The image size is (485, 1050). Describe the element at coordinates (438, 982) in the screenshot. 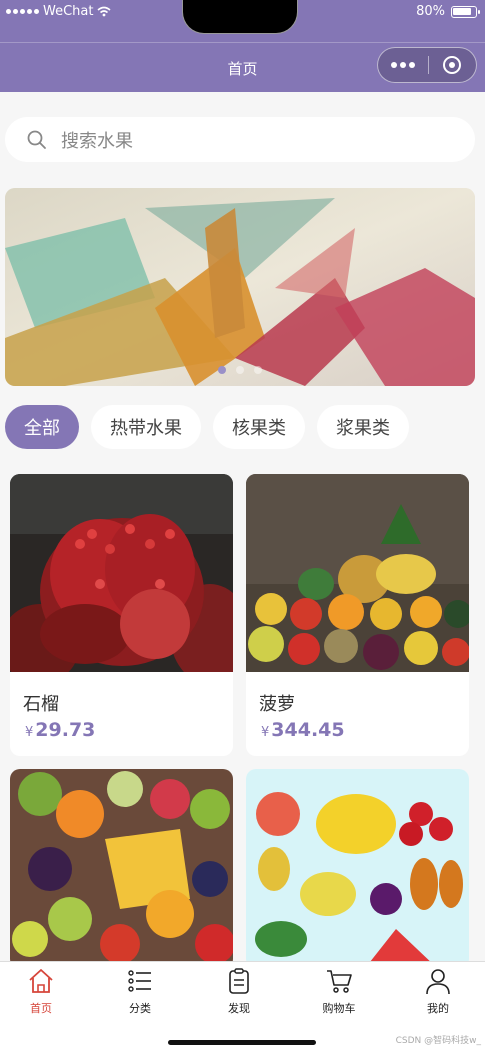

I see `user-icon` at that location.